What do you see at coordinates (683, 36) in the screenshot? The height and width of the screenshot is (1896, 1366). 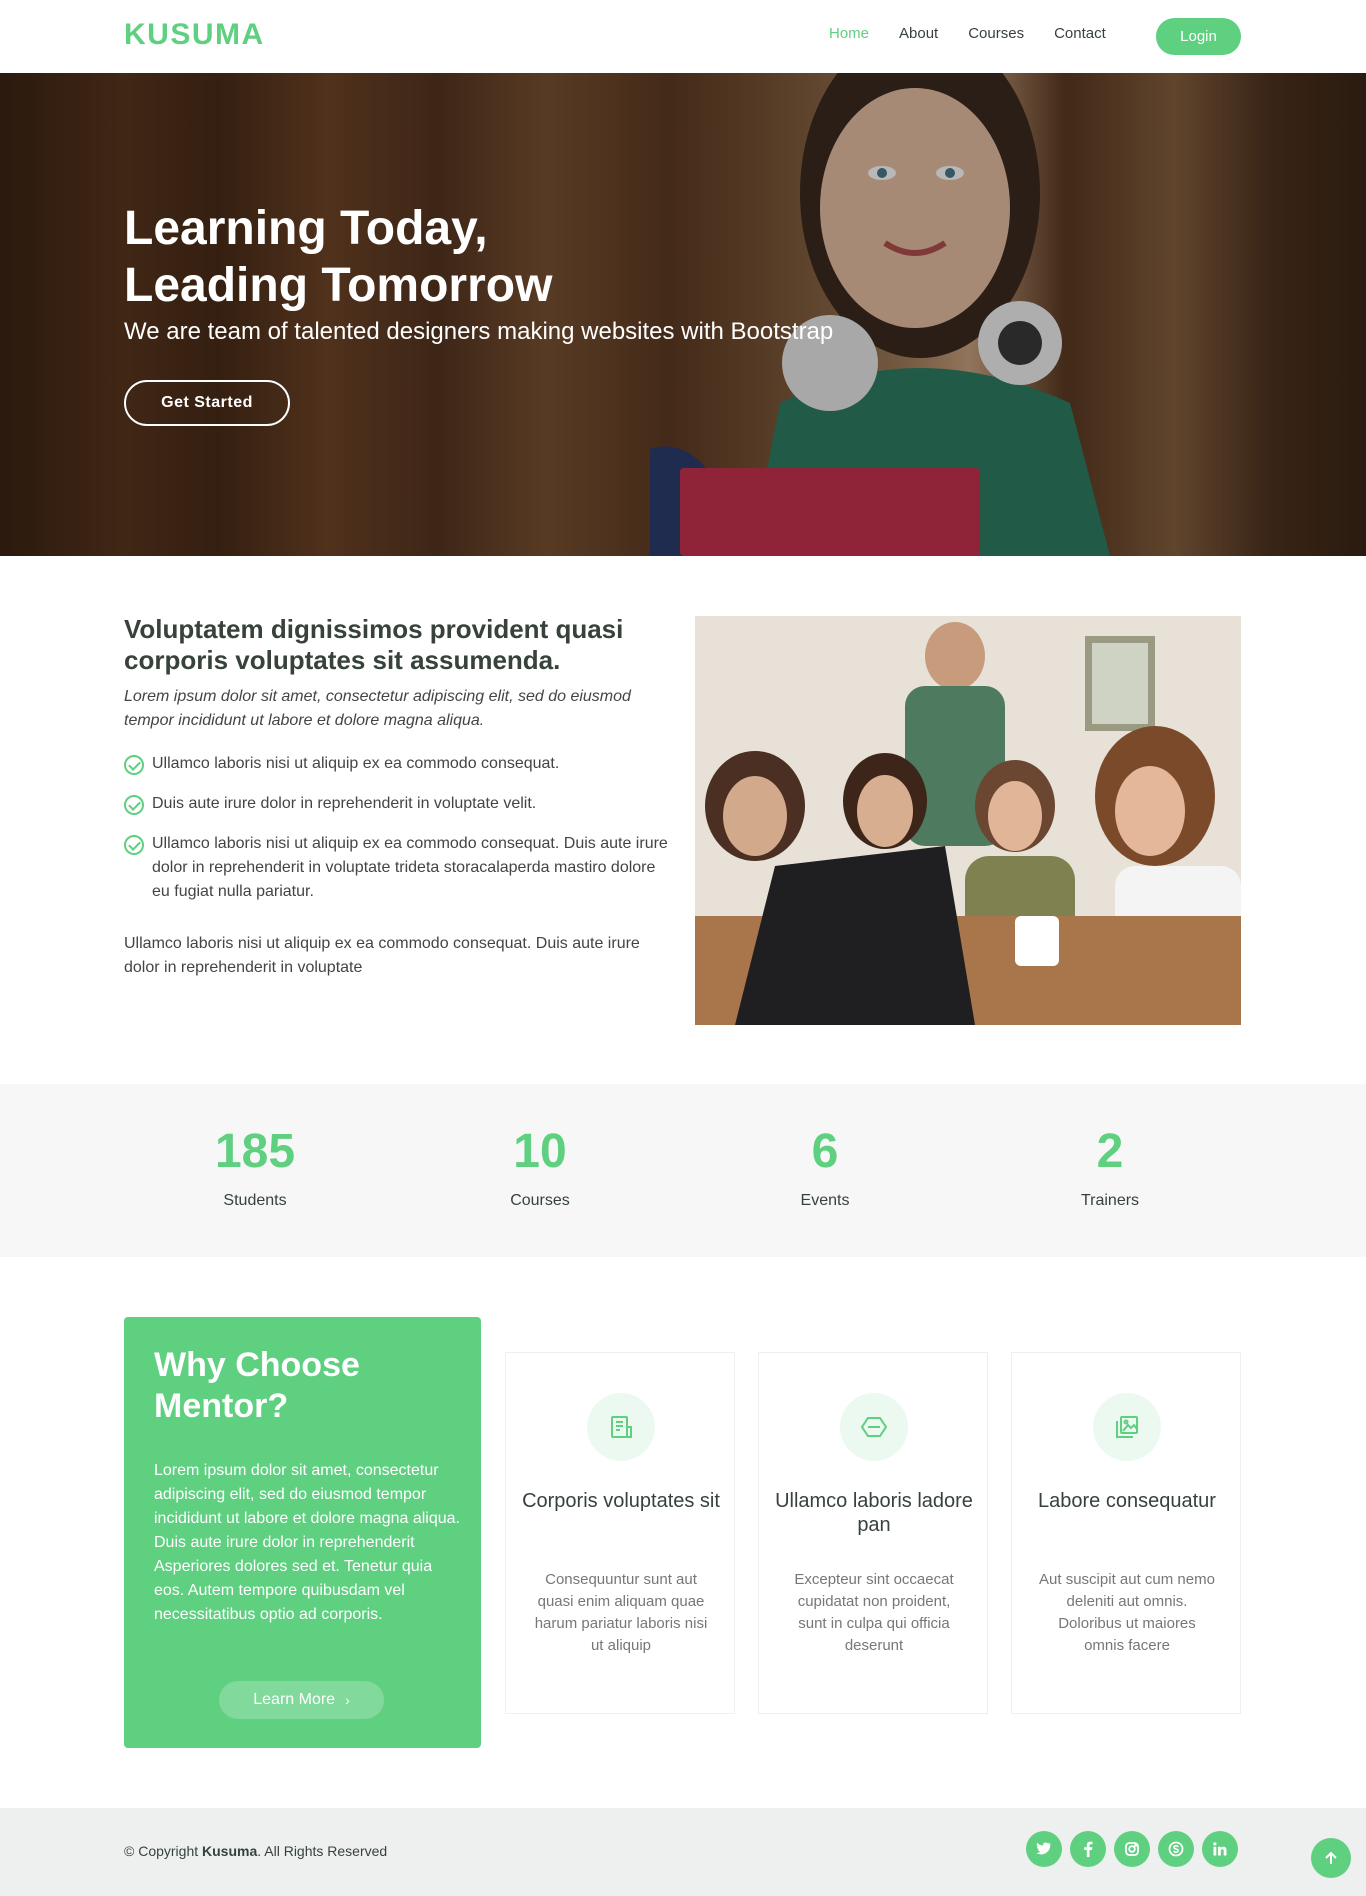 I see `site-header: KUSUMA Home About Courses Contact Login` at bounding box center [683, 36].